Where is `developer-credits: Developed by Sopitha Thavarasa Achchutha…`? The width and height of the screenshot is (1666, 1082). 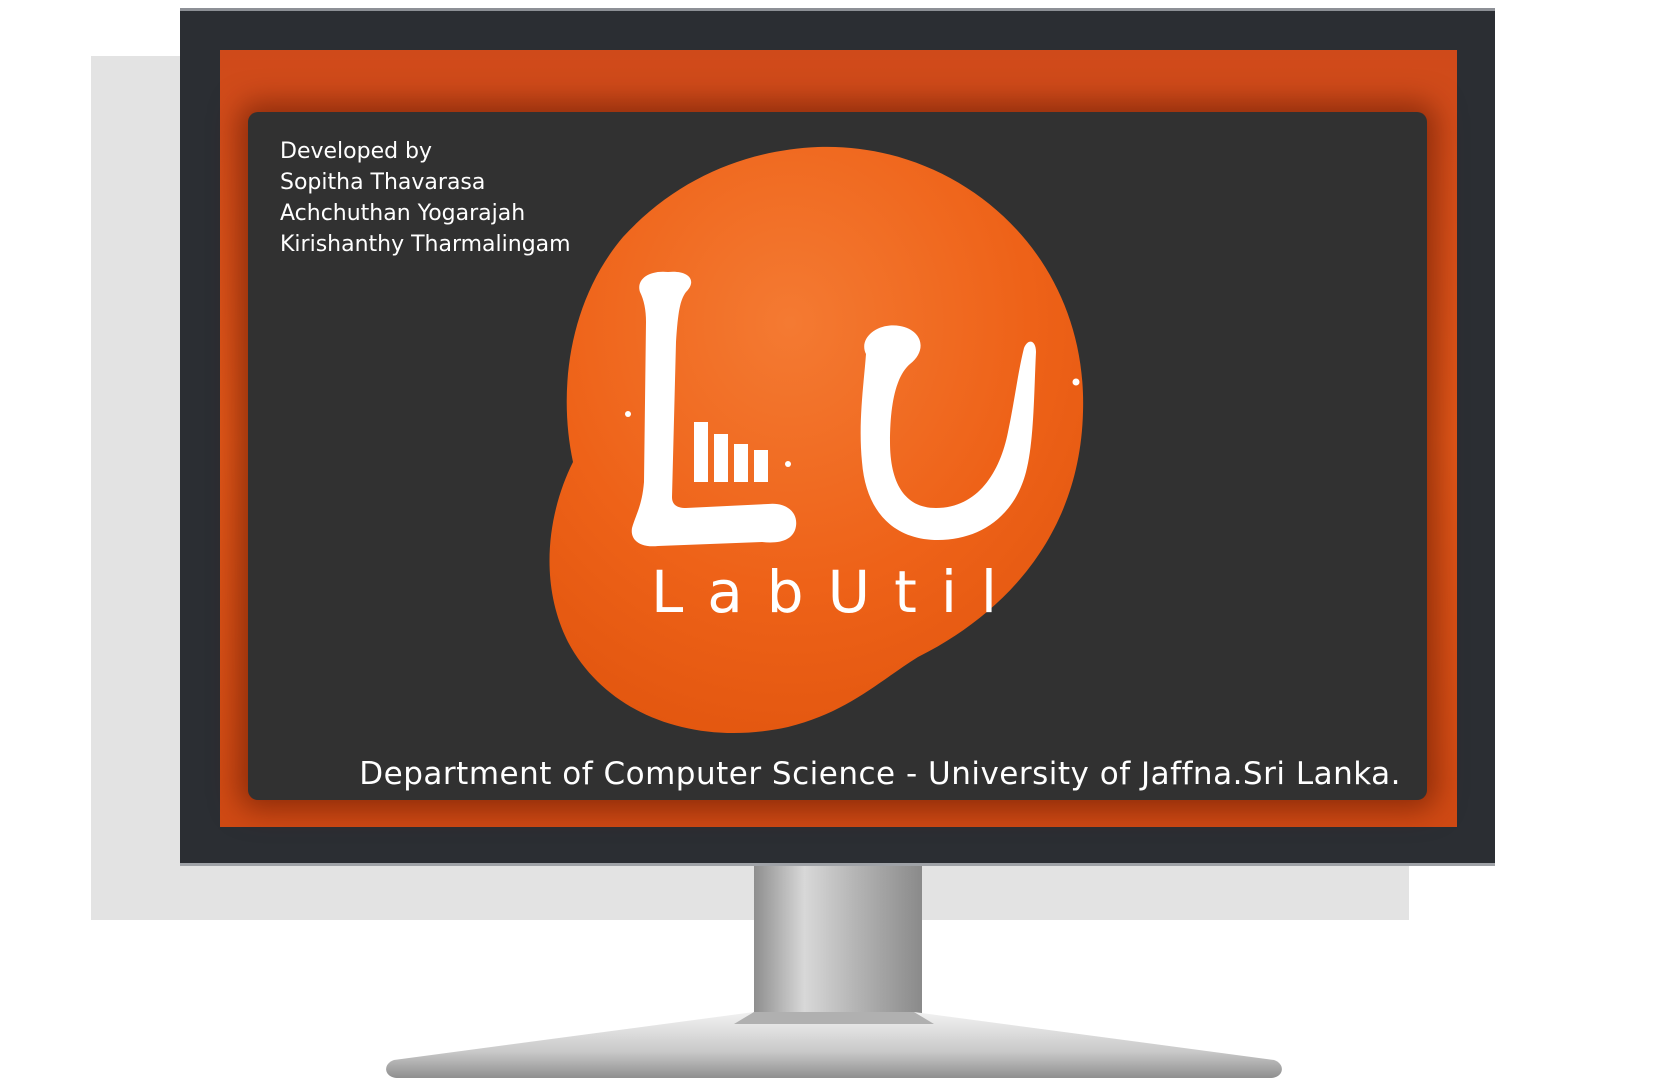 developer-credits: Developed by Sopitha Thavarasa Achchutha… is located at coordinates (425, 198).